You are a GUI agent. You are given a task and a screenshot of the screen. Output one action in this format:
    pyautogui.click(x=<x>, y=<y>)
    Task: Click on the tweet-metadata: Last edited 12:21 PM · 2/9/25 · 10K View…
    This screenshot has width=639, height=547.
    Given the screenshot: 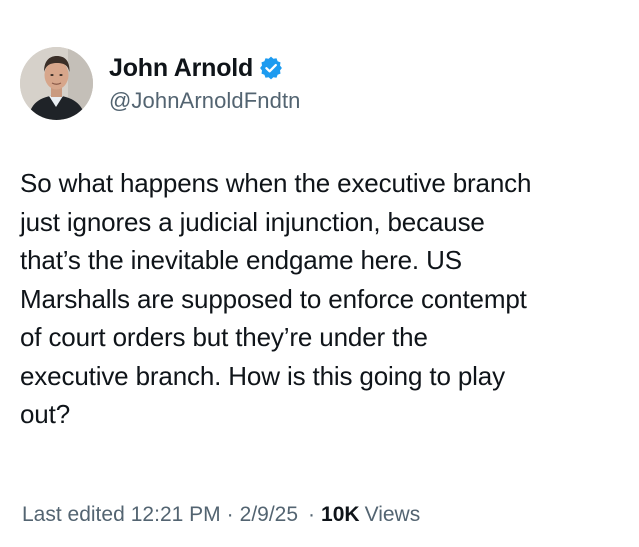 What is the action you would take?
    pyautogui.click(x=221, y=515)
    